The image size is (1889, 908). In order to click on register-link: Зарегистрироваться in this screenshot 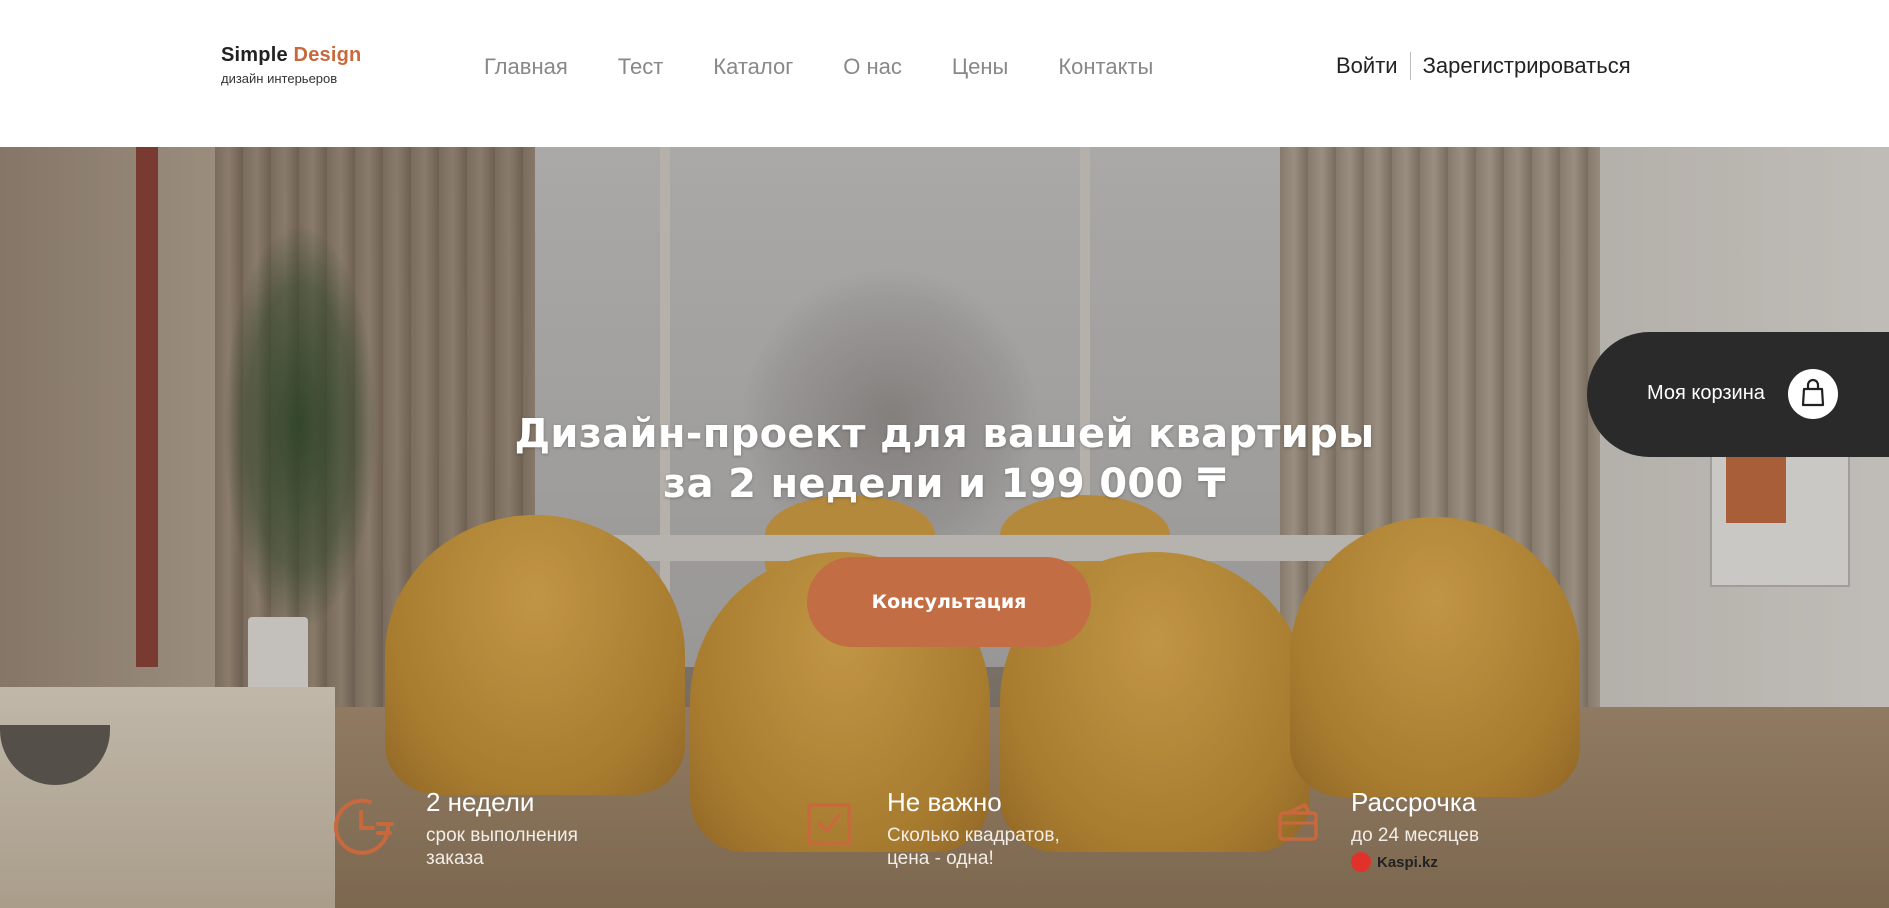, I will do `click(1527, 66)`.